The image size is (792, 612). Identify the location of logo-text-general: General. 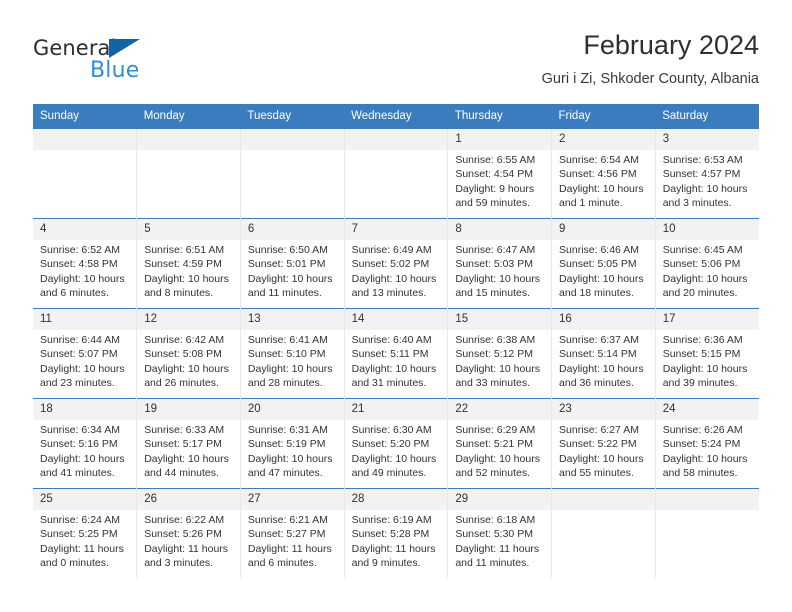
(75, 48).